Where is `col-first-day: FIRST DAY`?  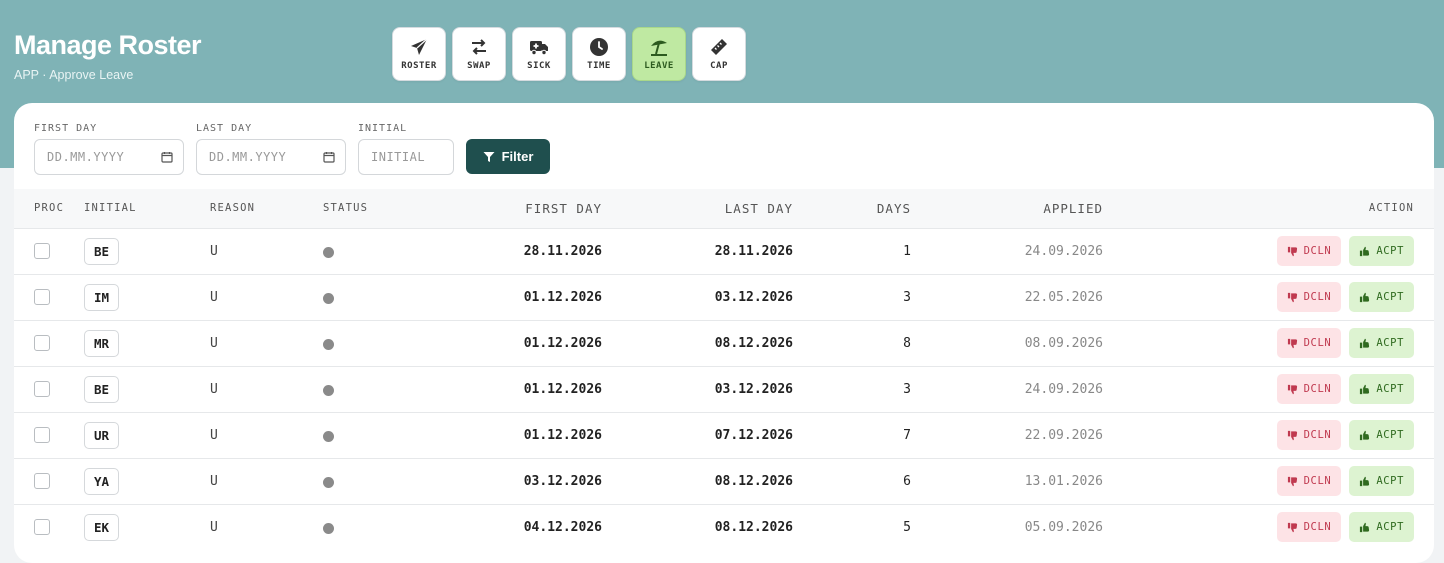 col-first-day: FIRST DAY is located at coordinates (563, 208).